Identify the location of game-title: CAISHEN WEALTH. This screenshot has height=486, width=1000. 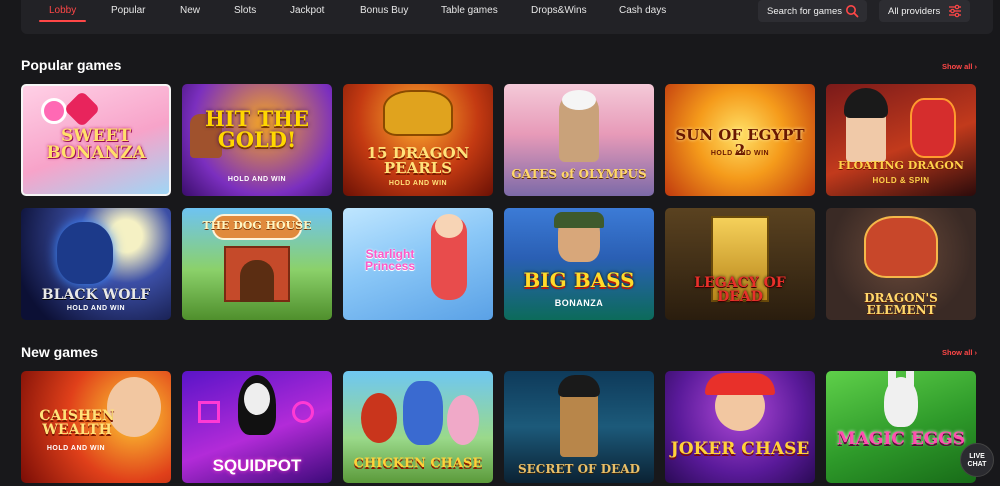
(77, 423).